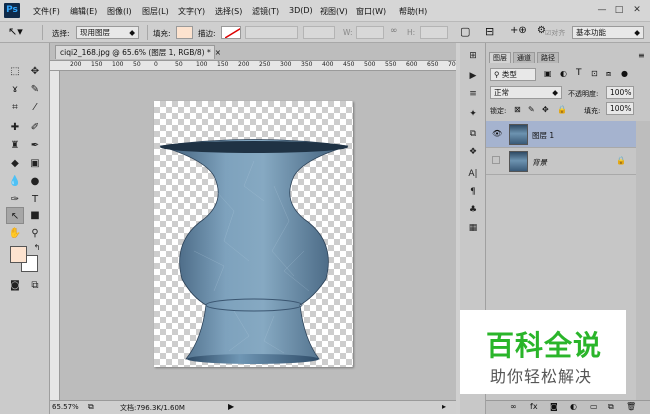 The width and height of the screenshot is (650, 414). I want to click on menu-edit: 编辑(E), so click(83, 11).